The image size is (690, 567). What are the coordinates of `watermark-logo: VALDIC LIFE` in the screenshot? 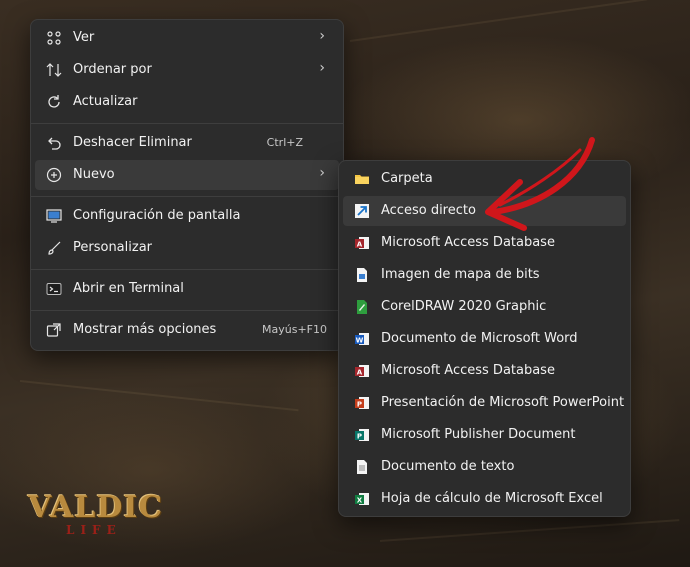 It's located at (96, 514).